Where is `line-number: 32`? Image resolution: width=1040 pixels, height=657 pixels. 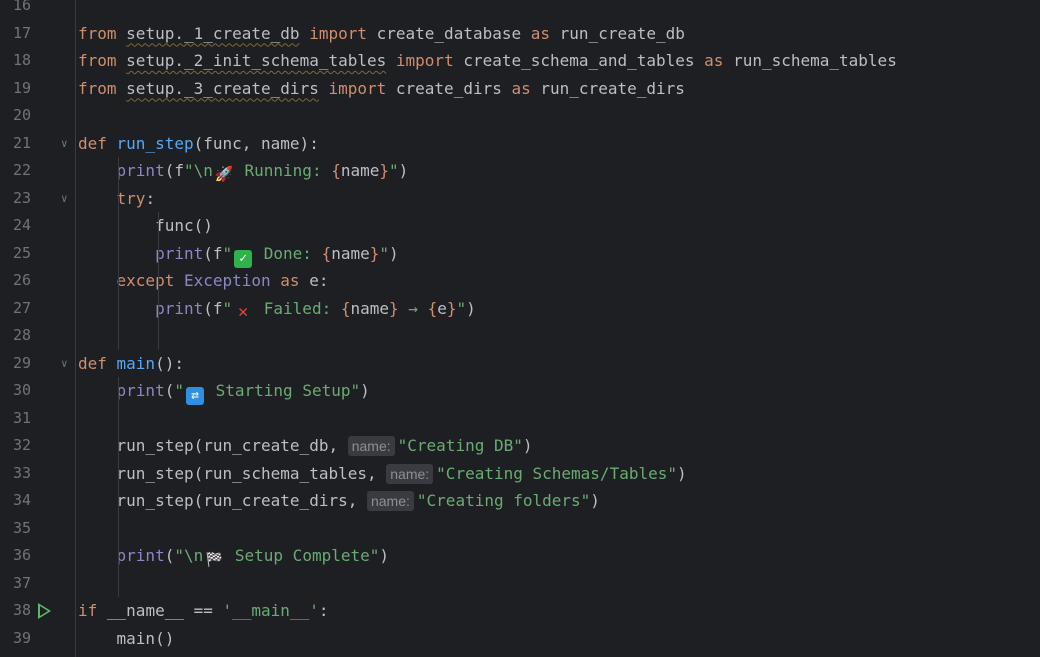 line-number: 32 is located at coordinates (15, 446).